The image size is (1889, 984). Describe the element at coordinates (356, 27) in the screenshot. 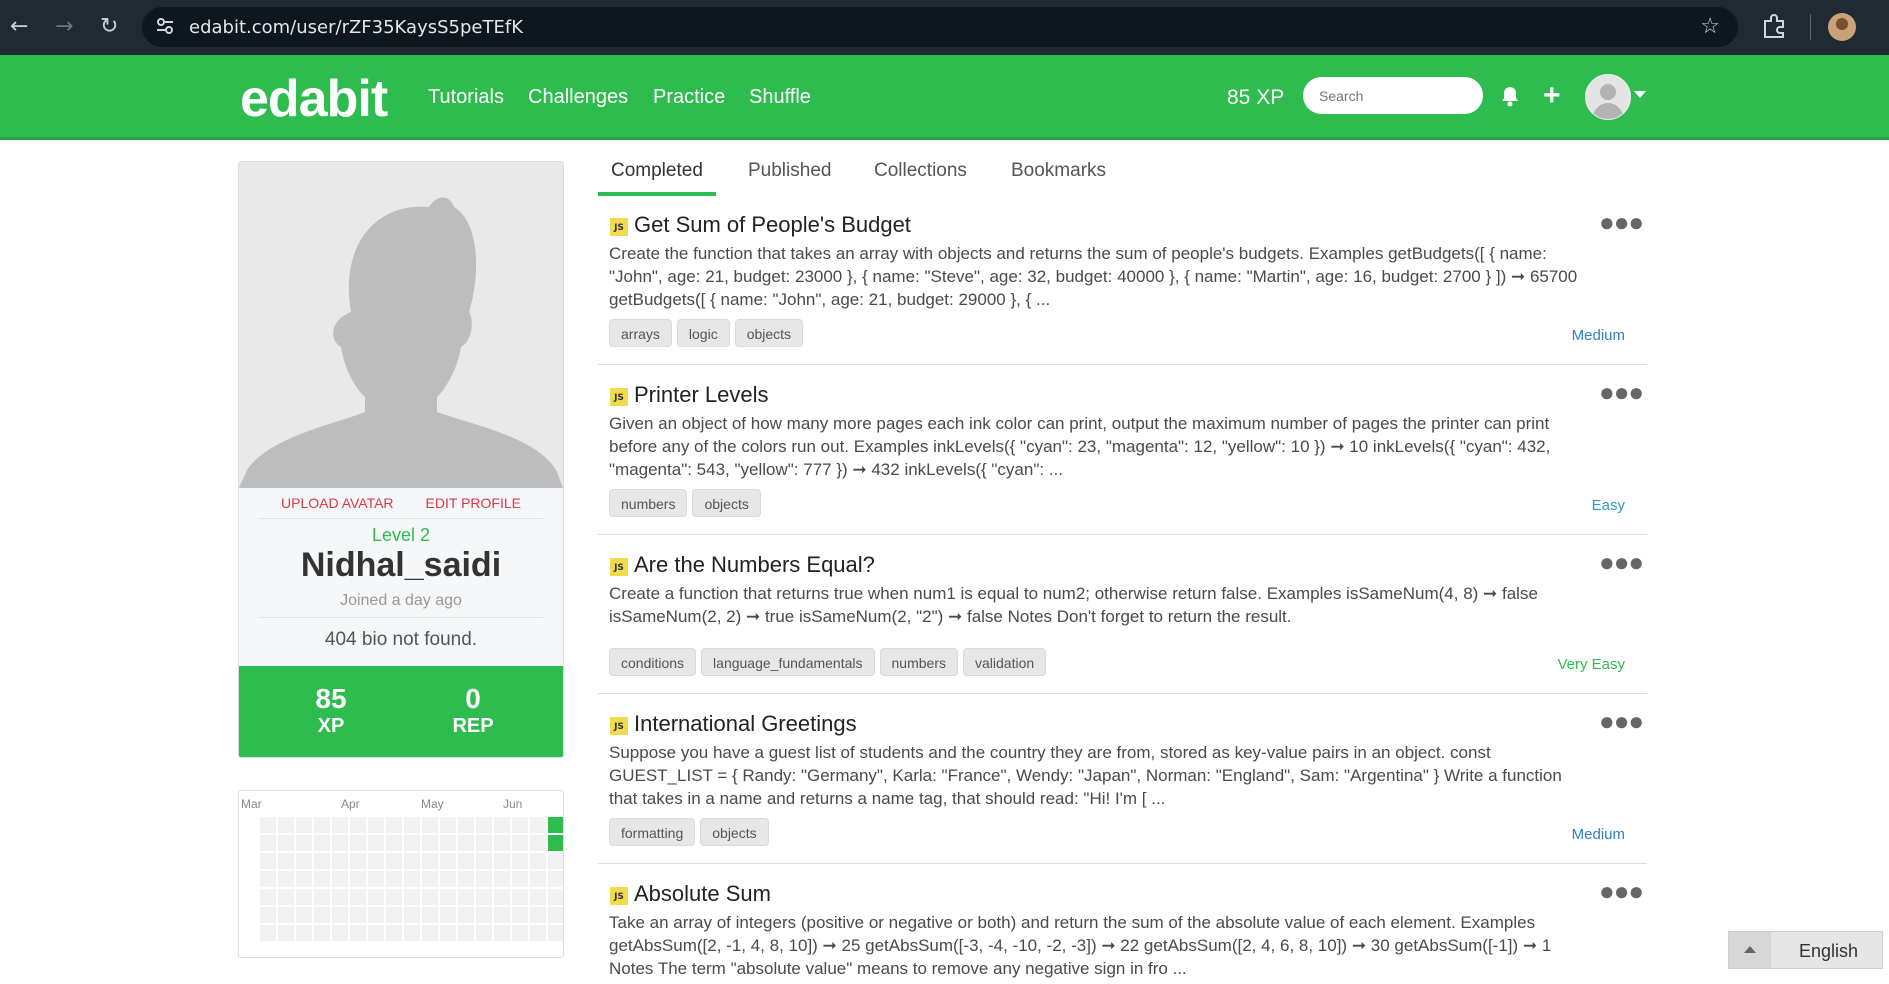

I see `address-url: edabit.com/user/rZF35KaysS5peTEfK` at that location.